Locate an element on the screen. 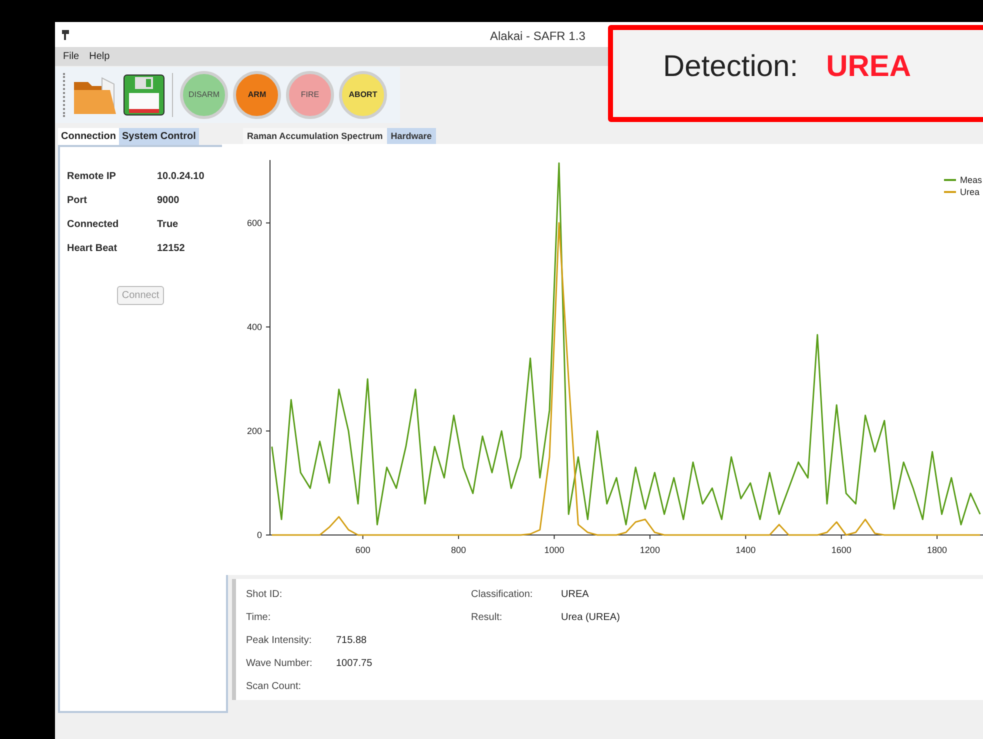 This screenshot has width=983, height=739. legend-label: Meas is located at coordinates (971, 180).